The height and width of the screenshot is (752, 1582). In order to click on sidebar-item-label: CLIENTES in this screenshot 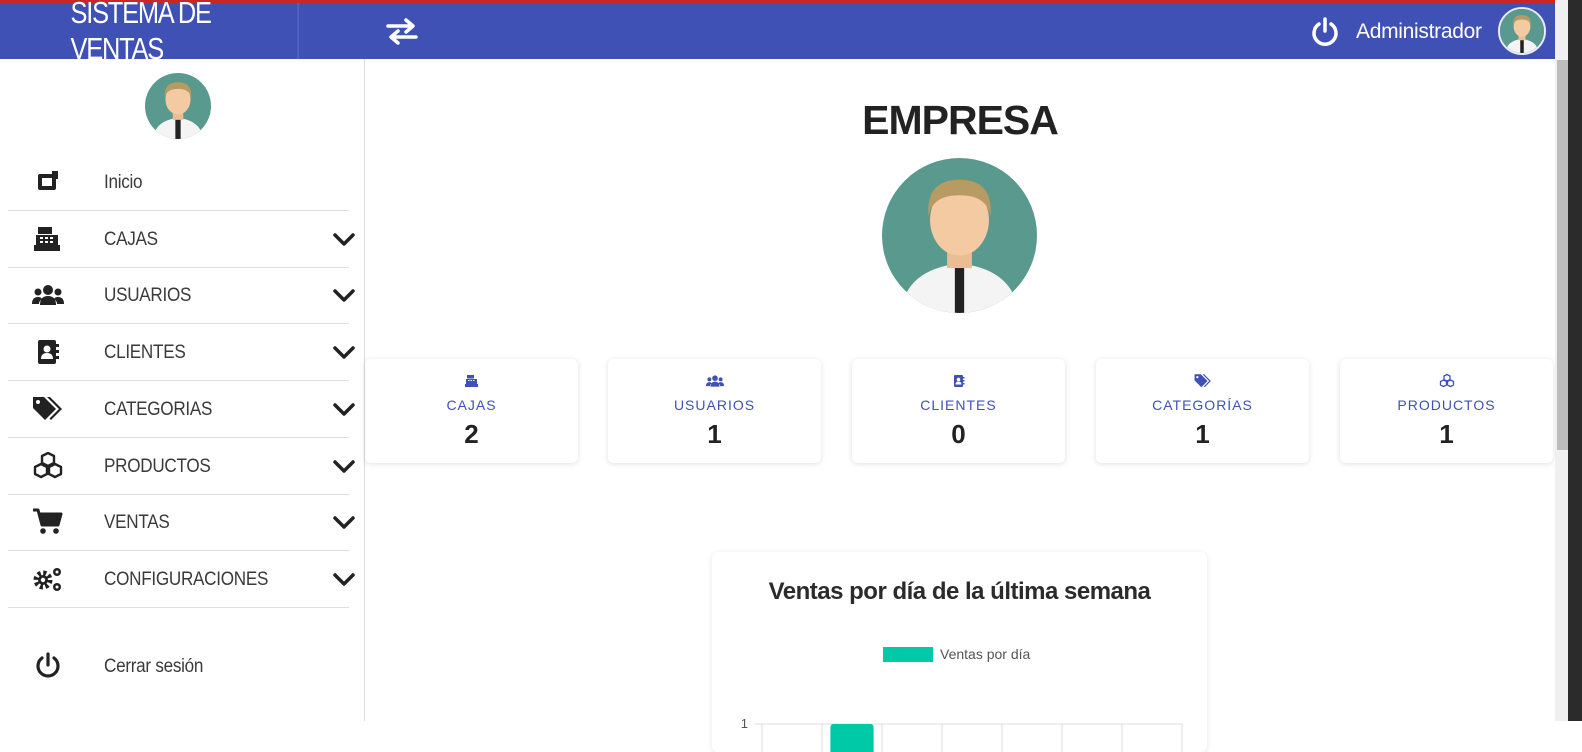, I will do `click(145, 352)`.